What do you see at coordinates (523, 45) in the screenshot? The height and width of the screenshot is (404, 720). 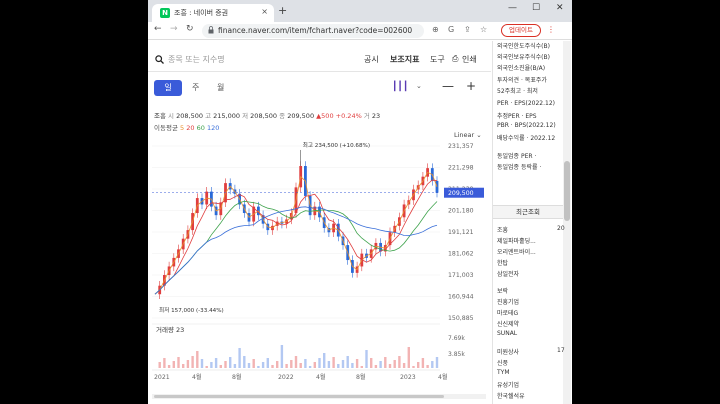 I see `info-item: 외국인한도주식수(B)` at bounding box center [523, 45].